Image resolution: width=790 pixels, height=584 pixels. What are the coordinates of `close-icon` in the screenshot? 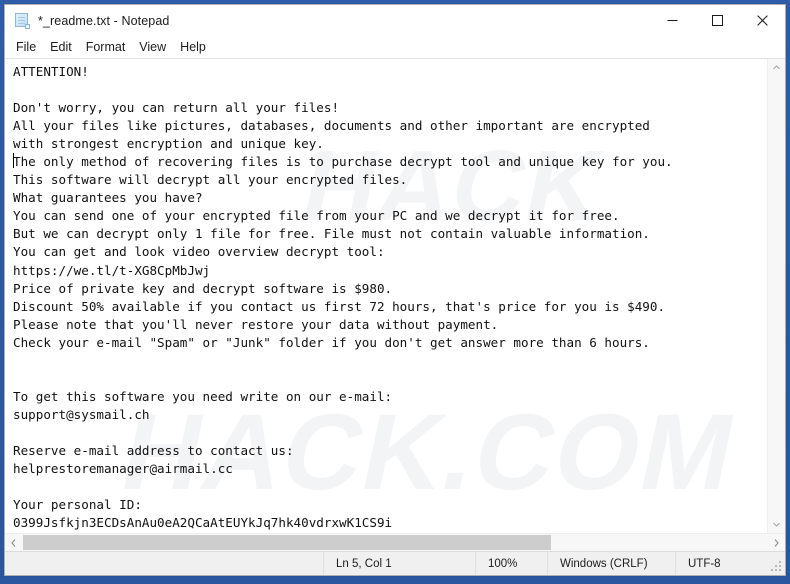 It's located at (762, 20).